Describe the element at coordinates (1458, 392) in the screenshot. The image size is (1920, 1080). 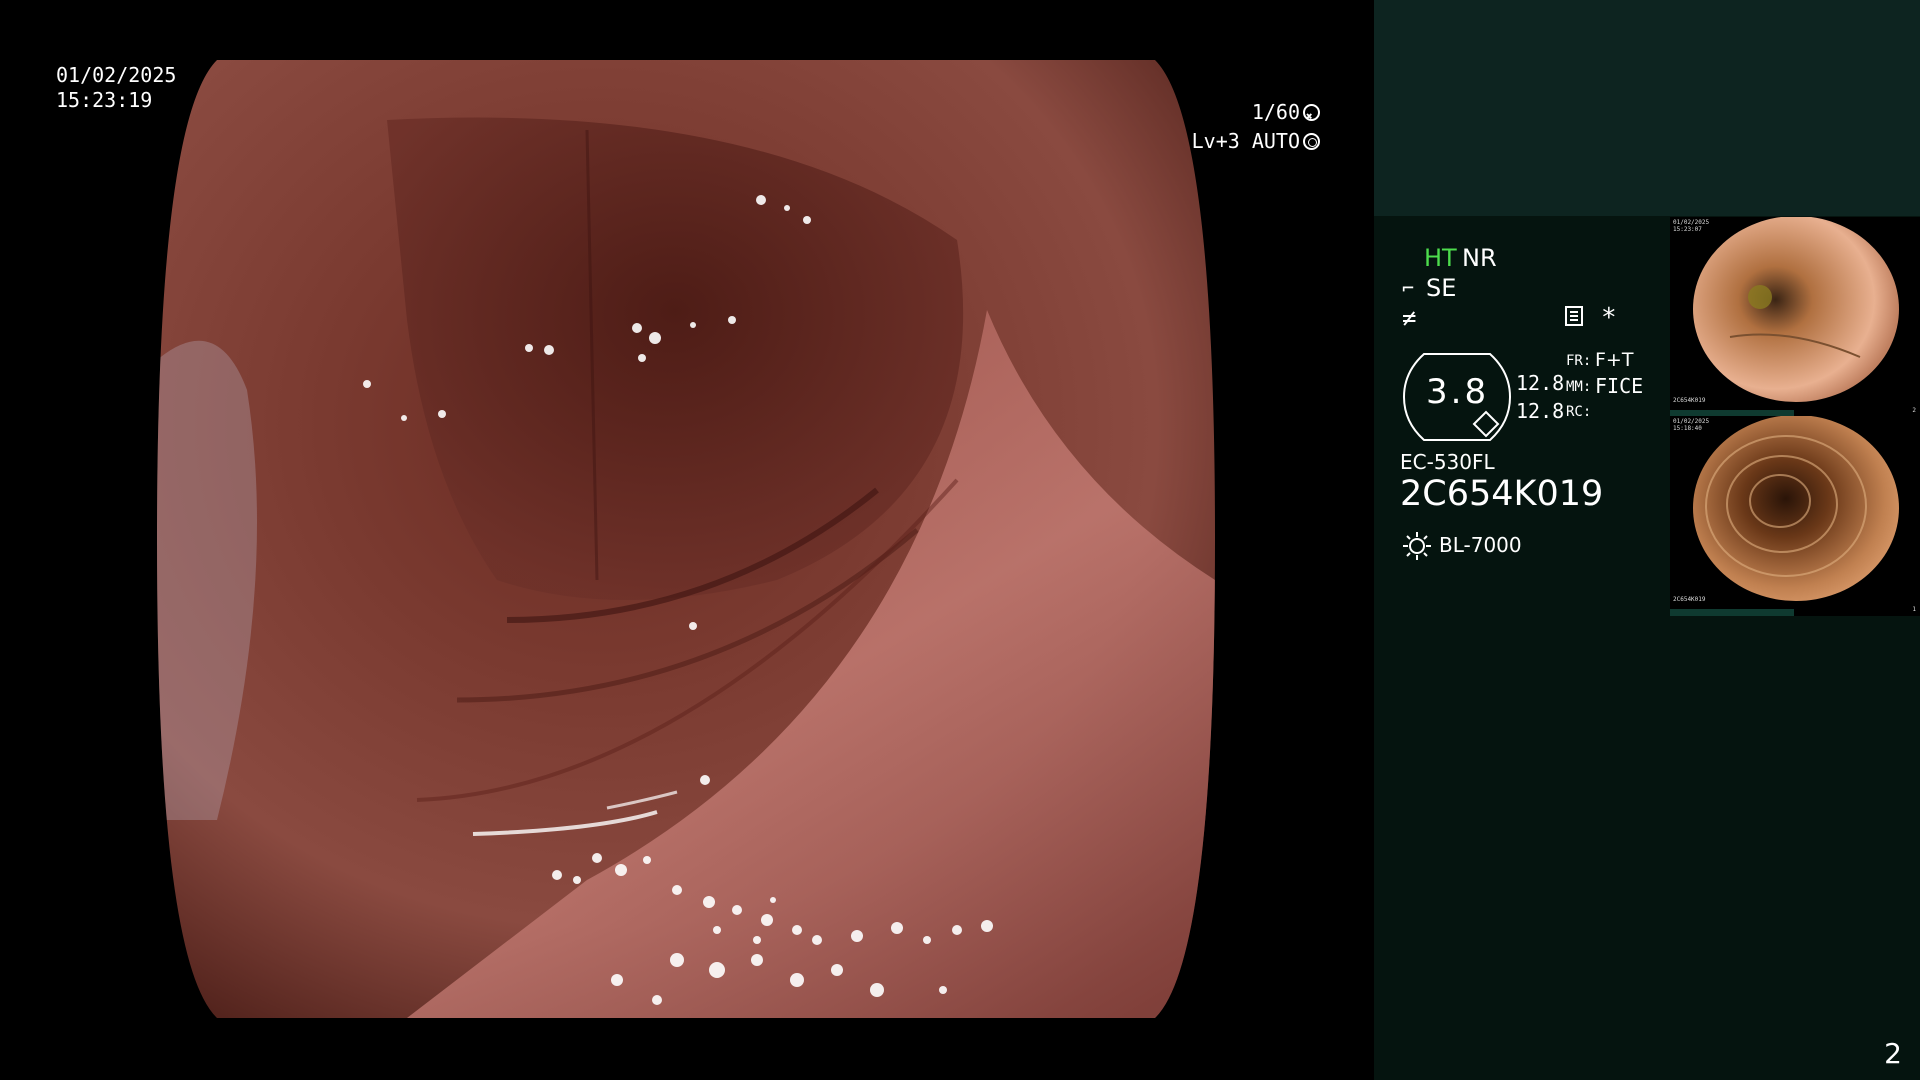
I see `zoom-value: 3.8` at that location.